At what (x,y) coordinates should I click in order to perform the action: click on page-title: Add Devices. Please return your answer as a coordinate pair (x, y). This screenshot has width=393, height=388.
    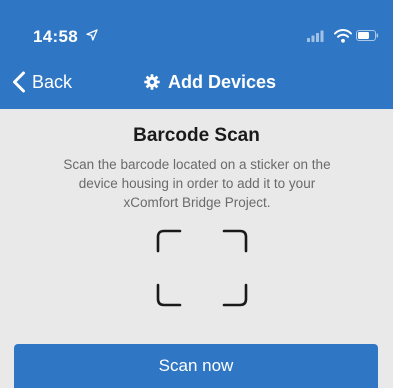
    Looking at the image, I should click on (210, 82).